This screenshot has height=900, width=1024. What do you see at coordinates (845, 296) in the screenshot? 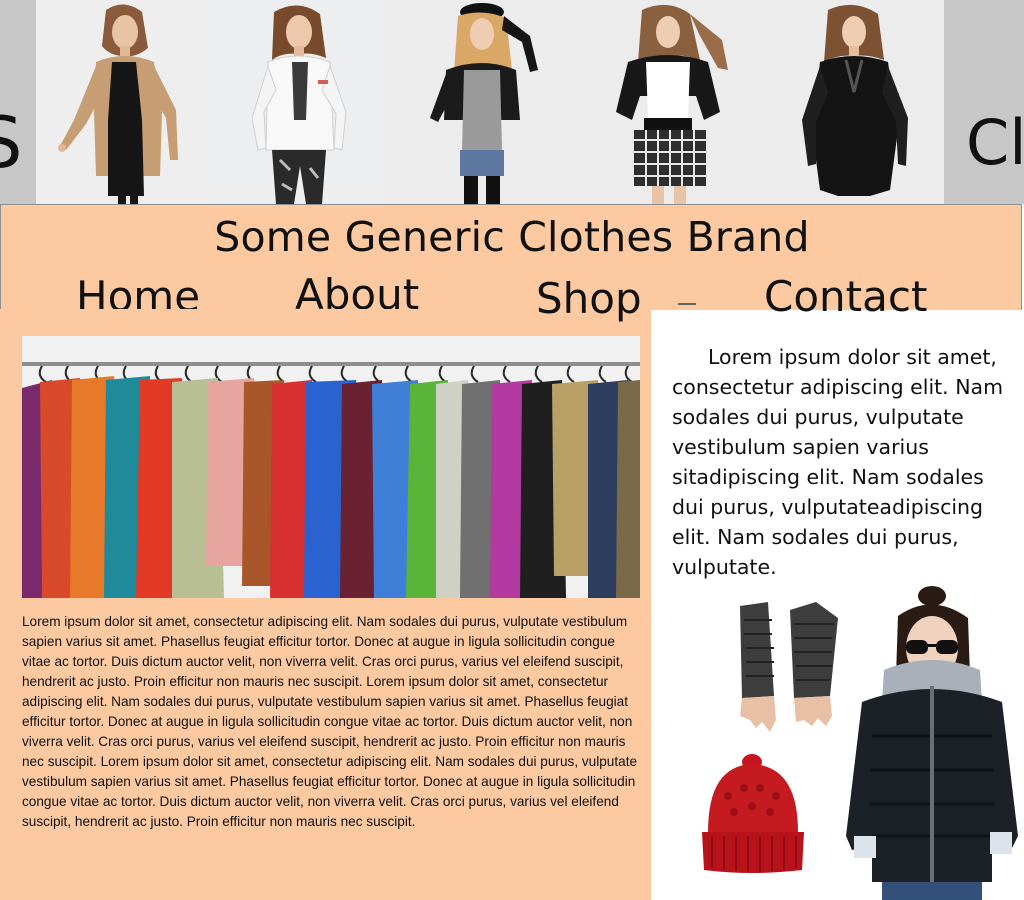
I see `nav-contact: Contact` at bounding box center [845, 296].